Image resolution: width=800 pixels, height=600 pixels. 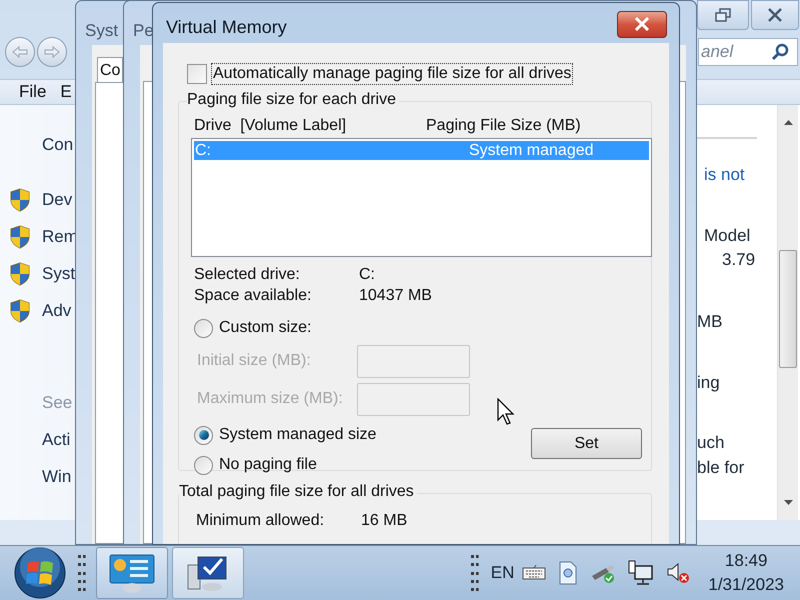 I want to click on control-panel-icon, so click(x=132, y=573).